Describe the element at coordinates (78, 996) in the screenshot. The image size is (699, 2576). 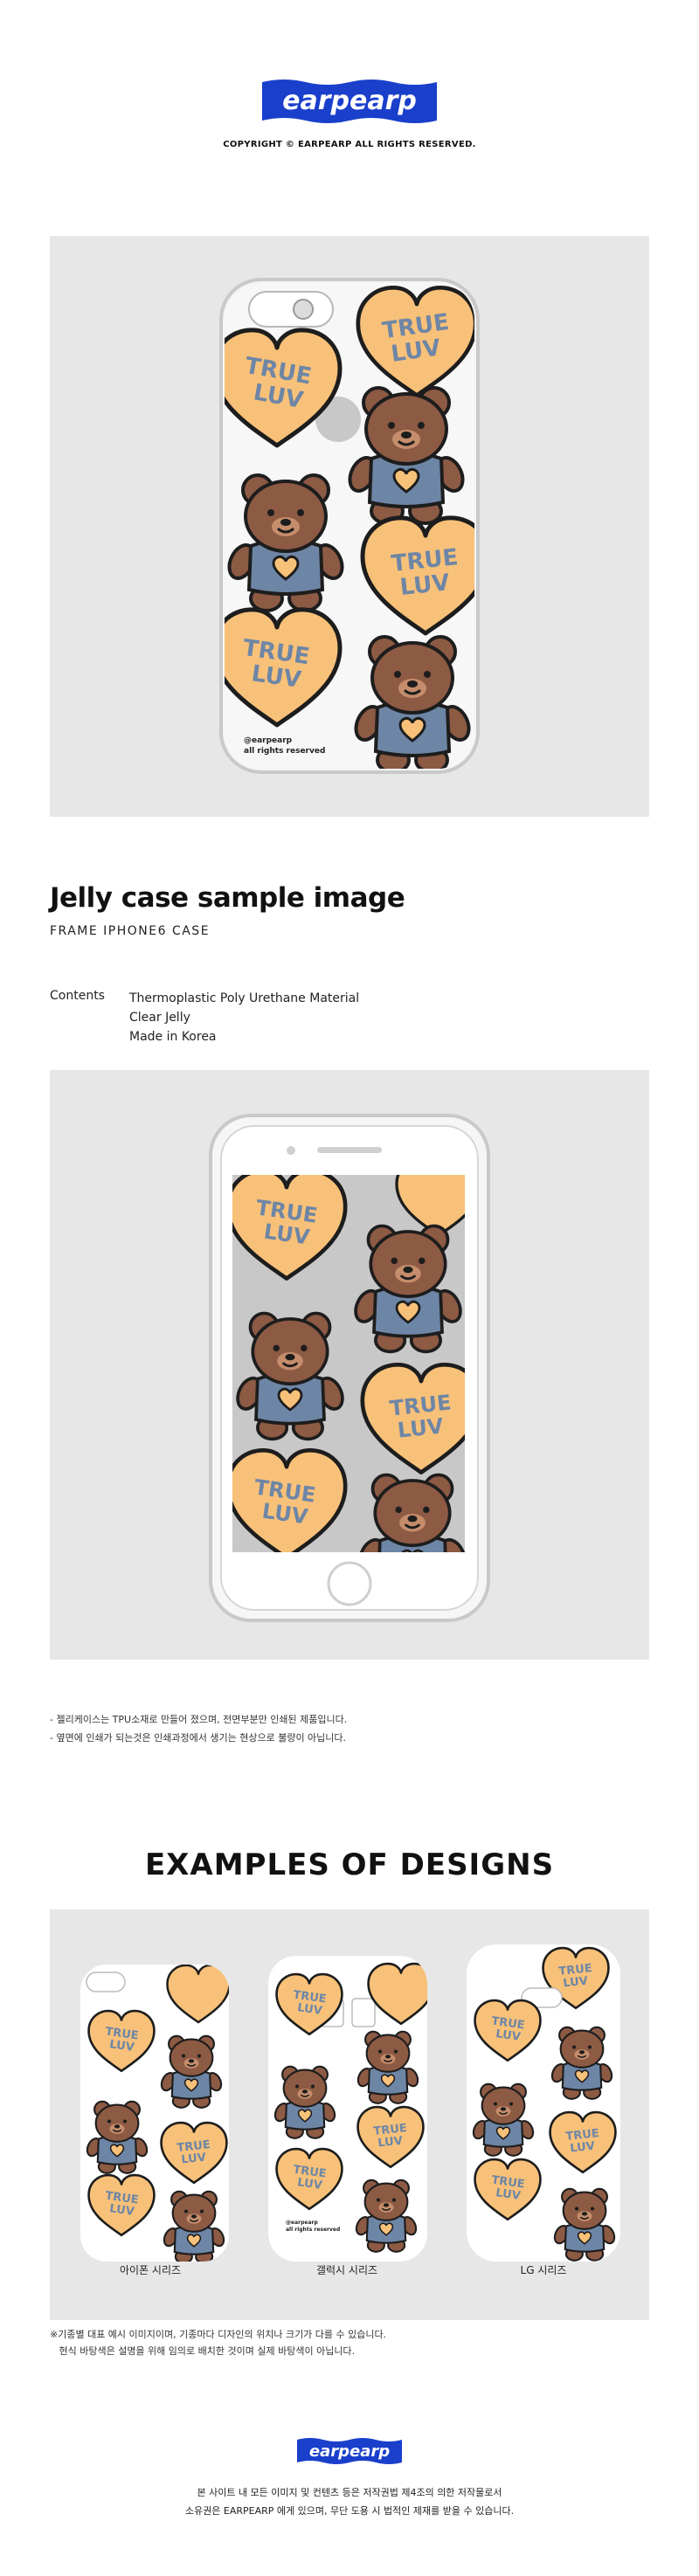
I see `contents-label: Contents` at that location.